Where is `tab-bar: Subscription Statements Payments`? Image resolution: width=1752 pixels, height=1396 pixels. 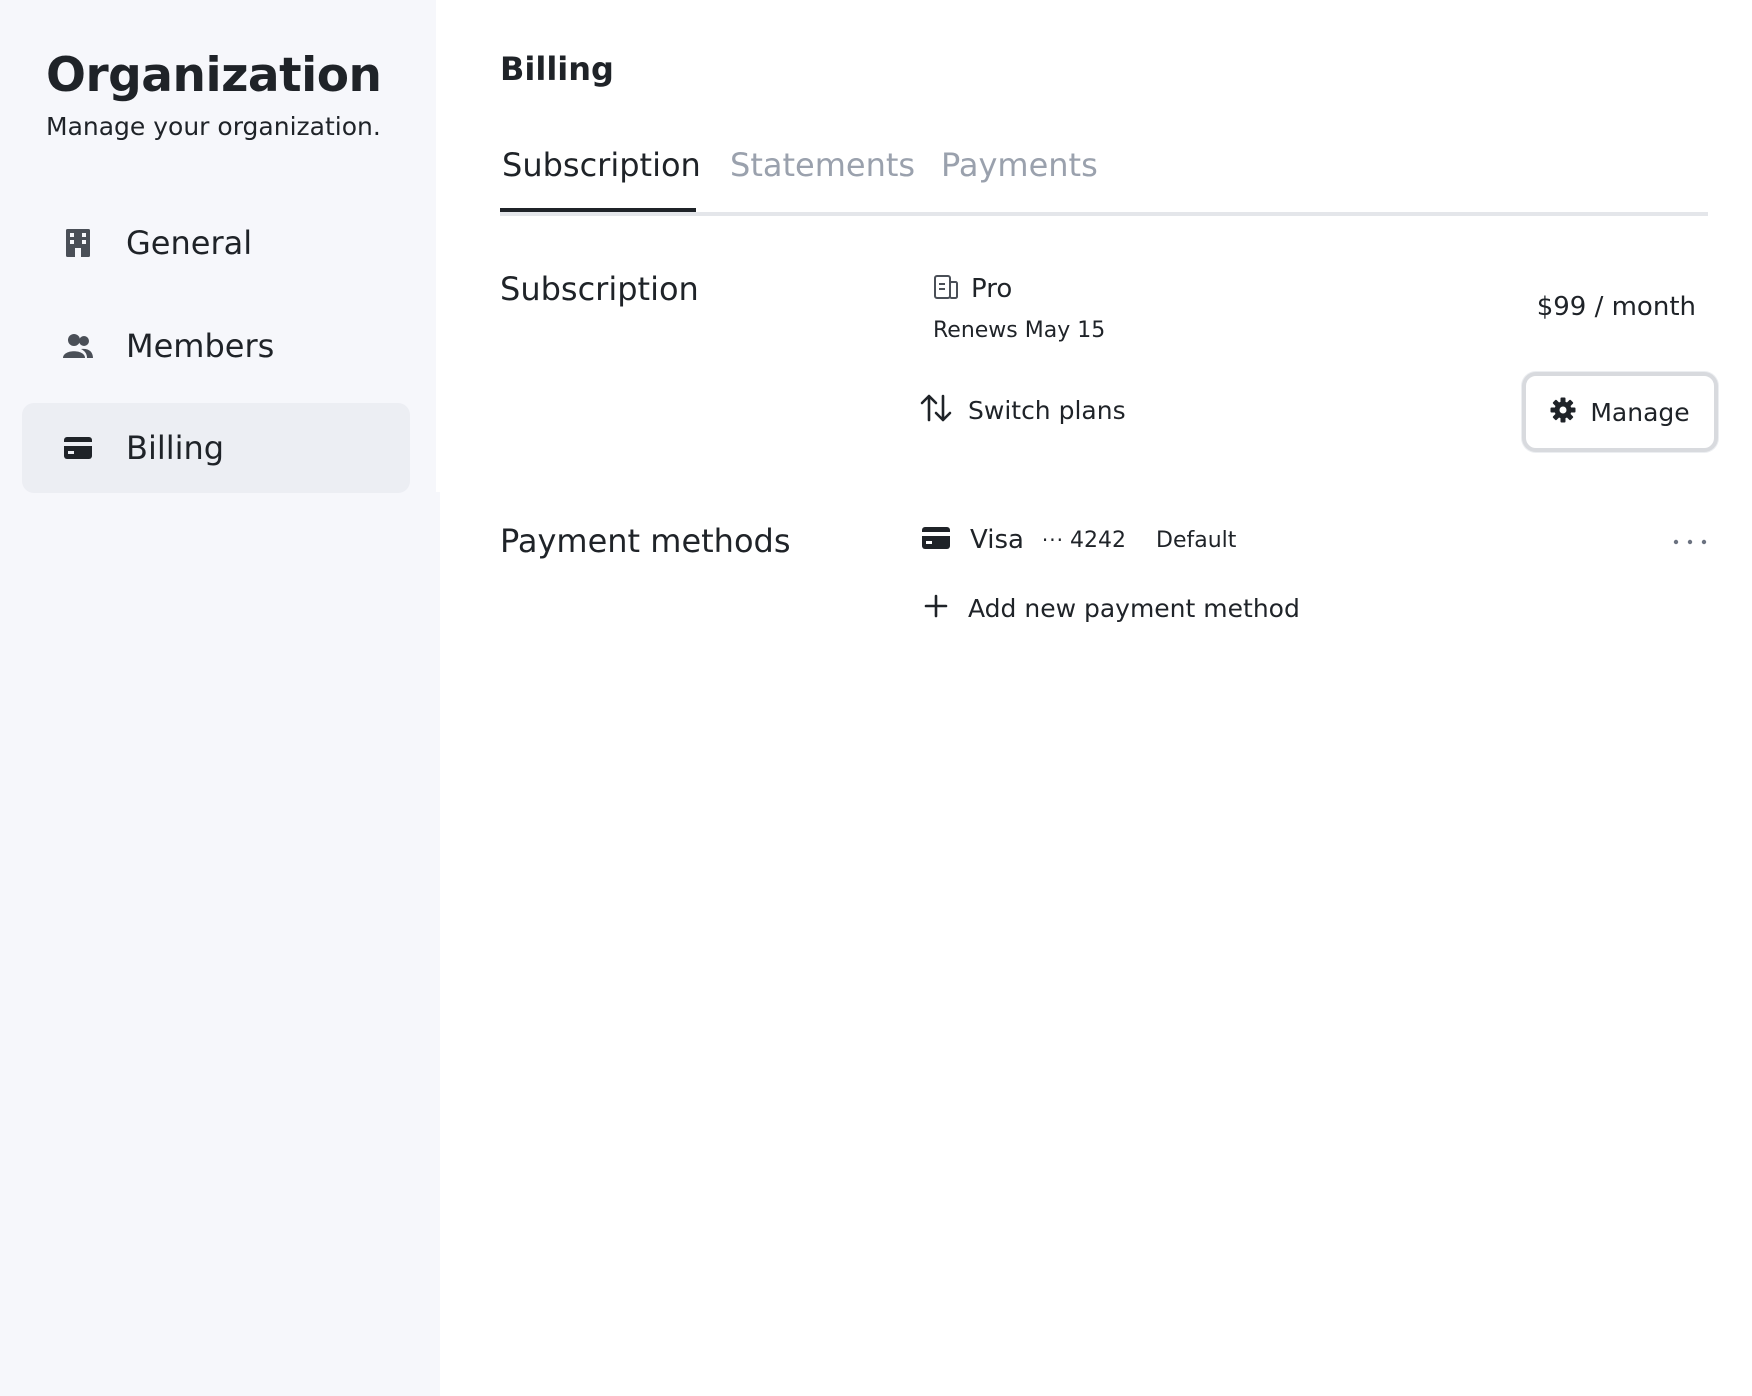 tab-bar: Subscription Statements Payments is located at coordinates (1104, 178).